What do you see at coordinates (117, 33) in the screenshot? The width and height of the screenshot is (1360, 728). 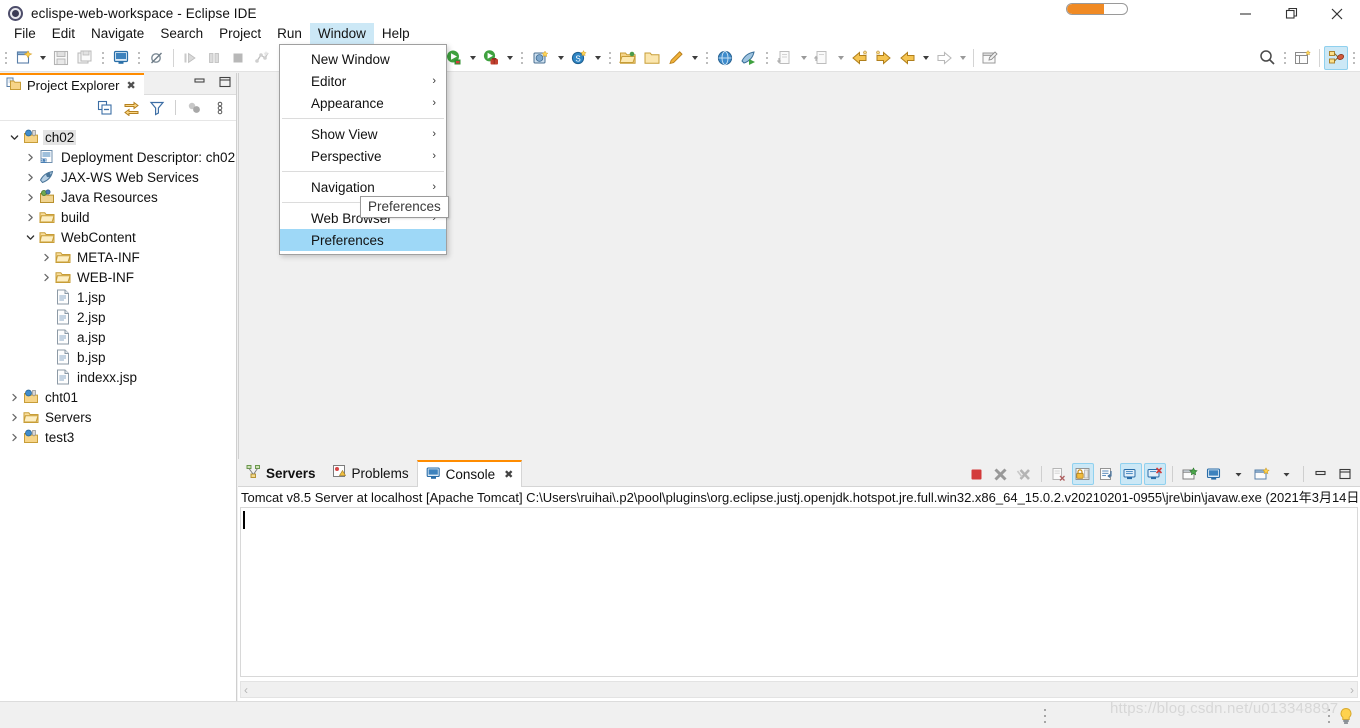 I see `menu-navigate: Navigate` at bounding box center [117, 33].